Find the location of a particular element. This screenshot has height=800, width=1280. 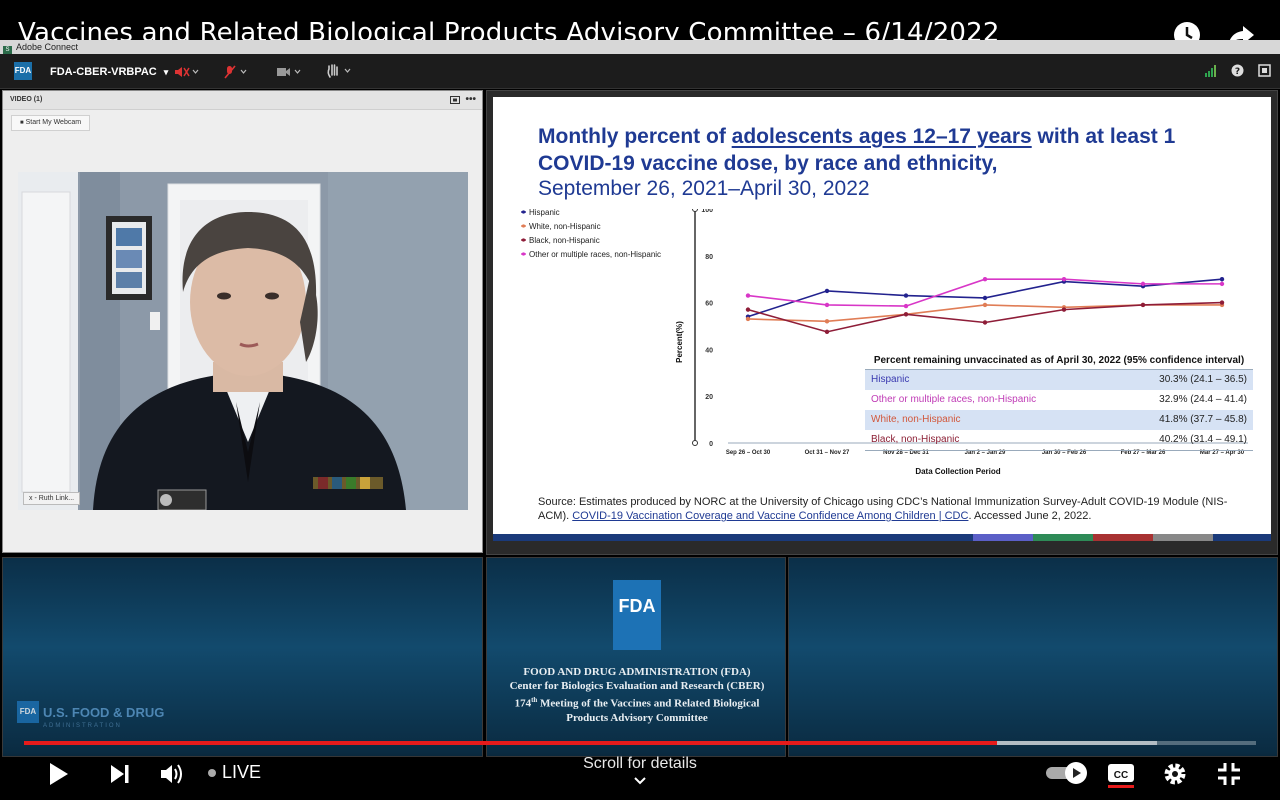

adobe-connect-titlebar: S Adobe Connect is located at coordinates (640, 47).